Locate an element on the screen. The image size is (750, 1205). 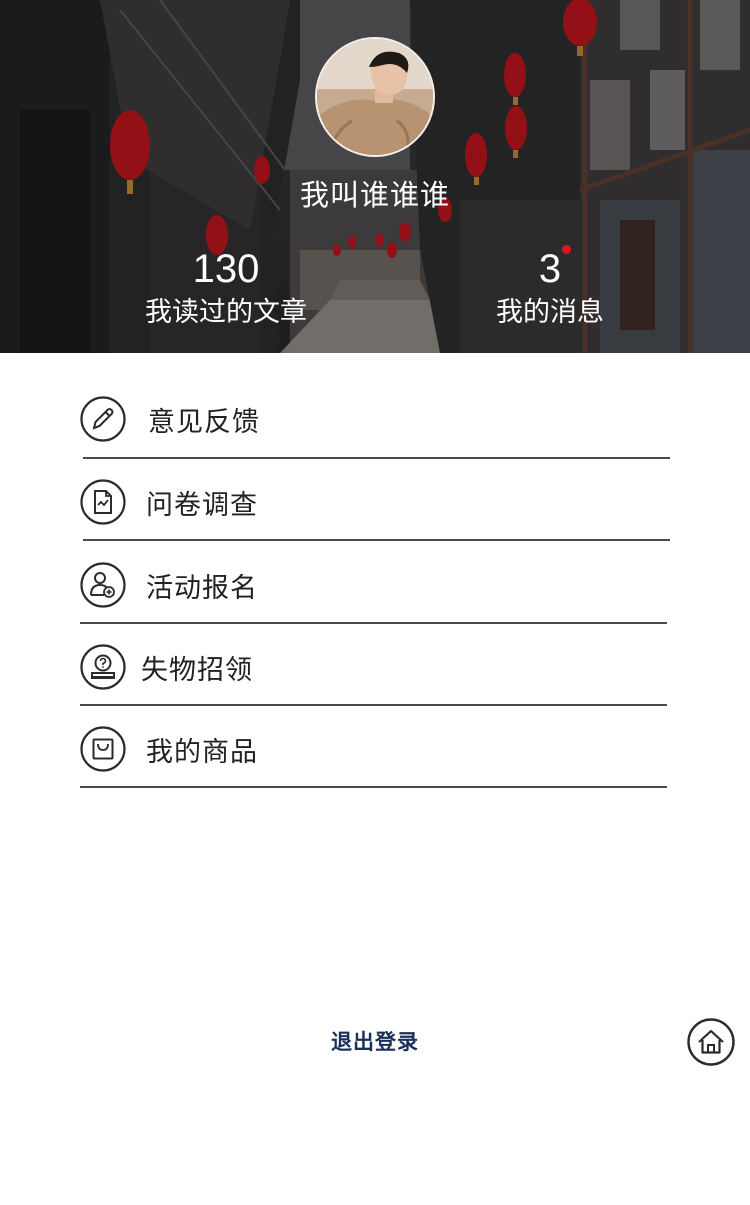
user-add-icon is located at coordinates (103, 585).